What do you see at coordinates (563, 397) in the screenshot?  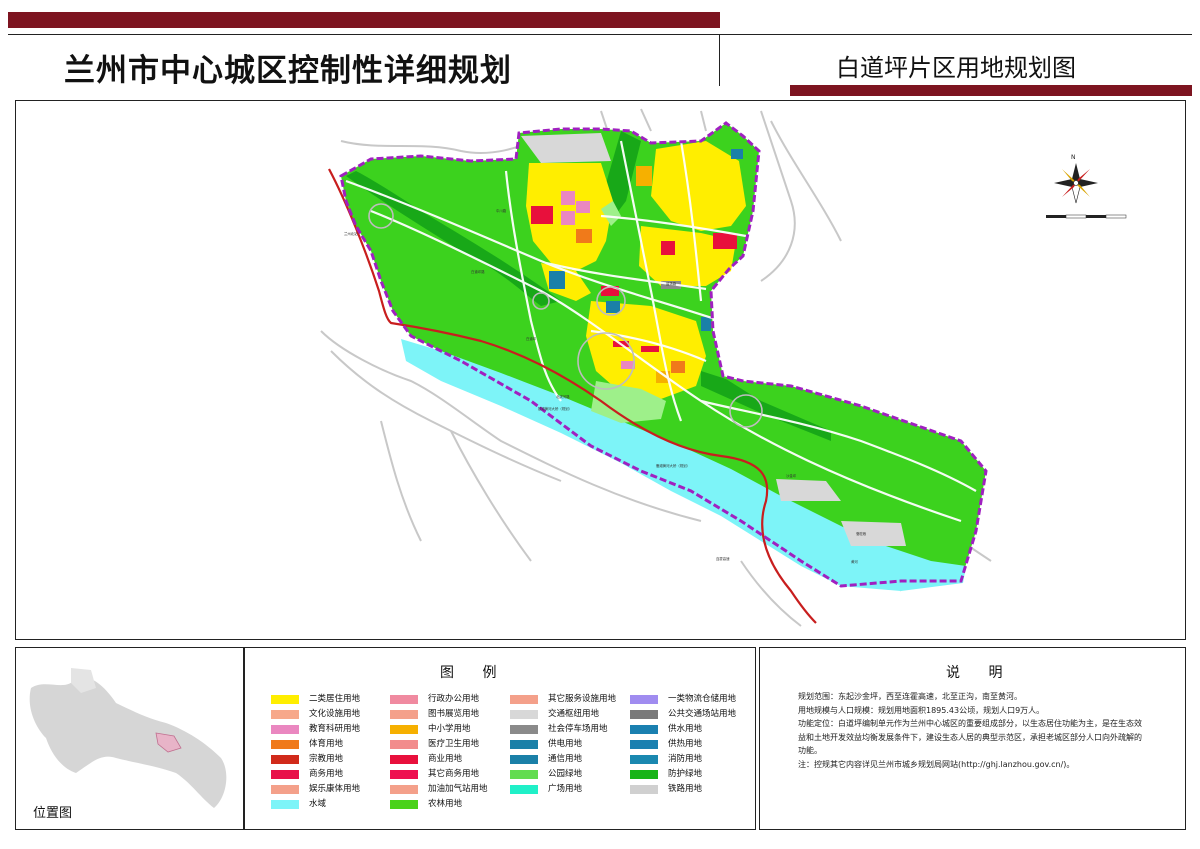 I see `map-label: 北滨河路` at bounding box center [563, 397].